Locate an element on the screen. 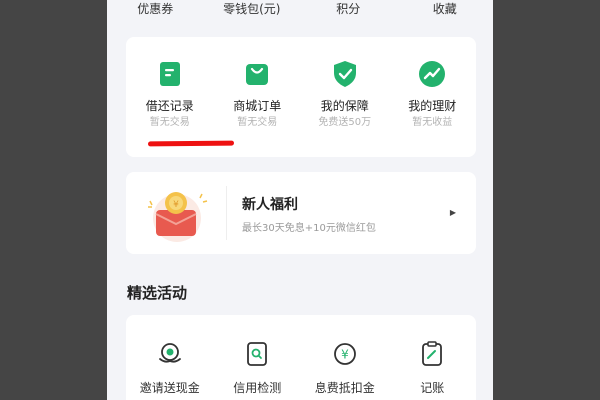 The image size is (600, 400). credit-check-icon is located at coordinates (257, 354).